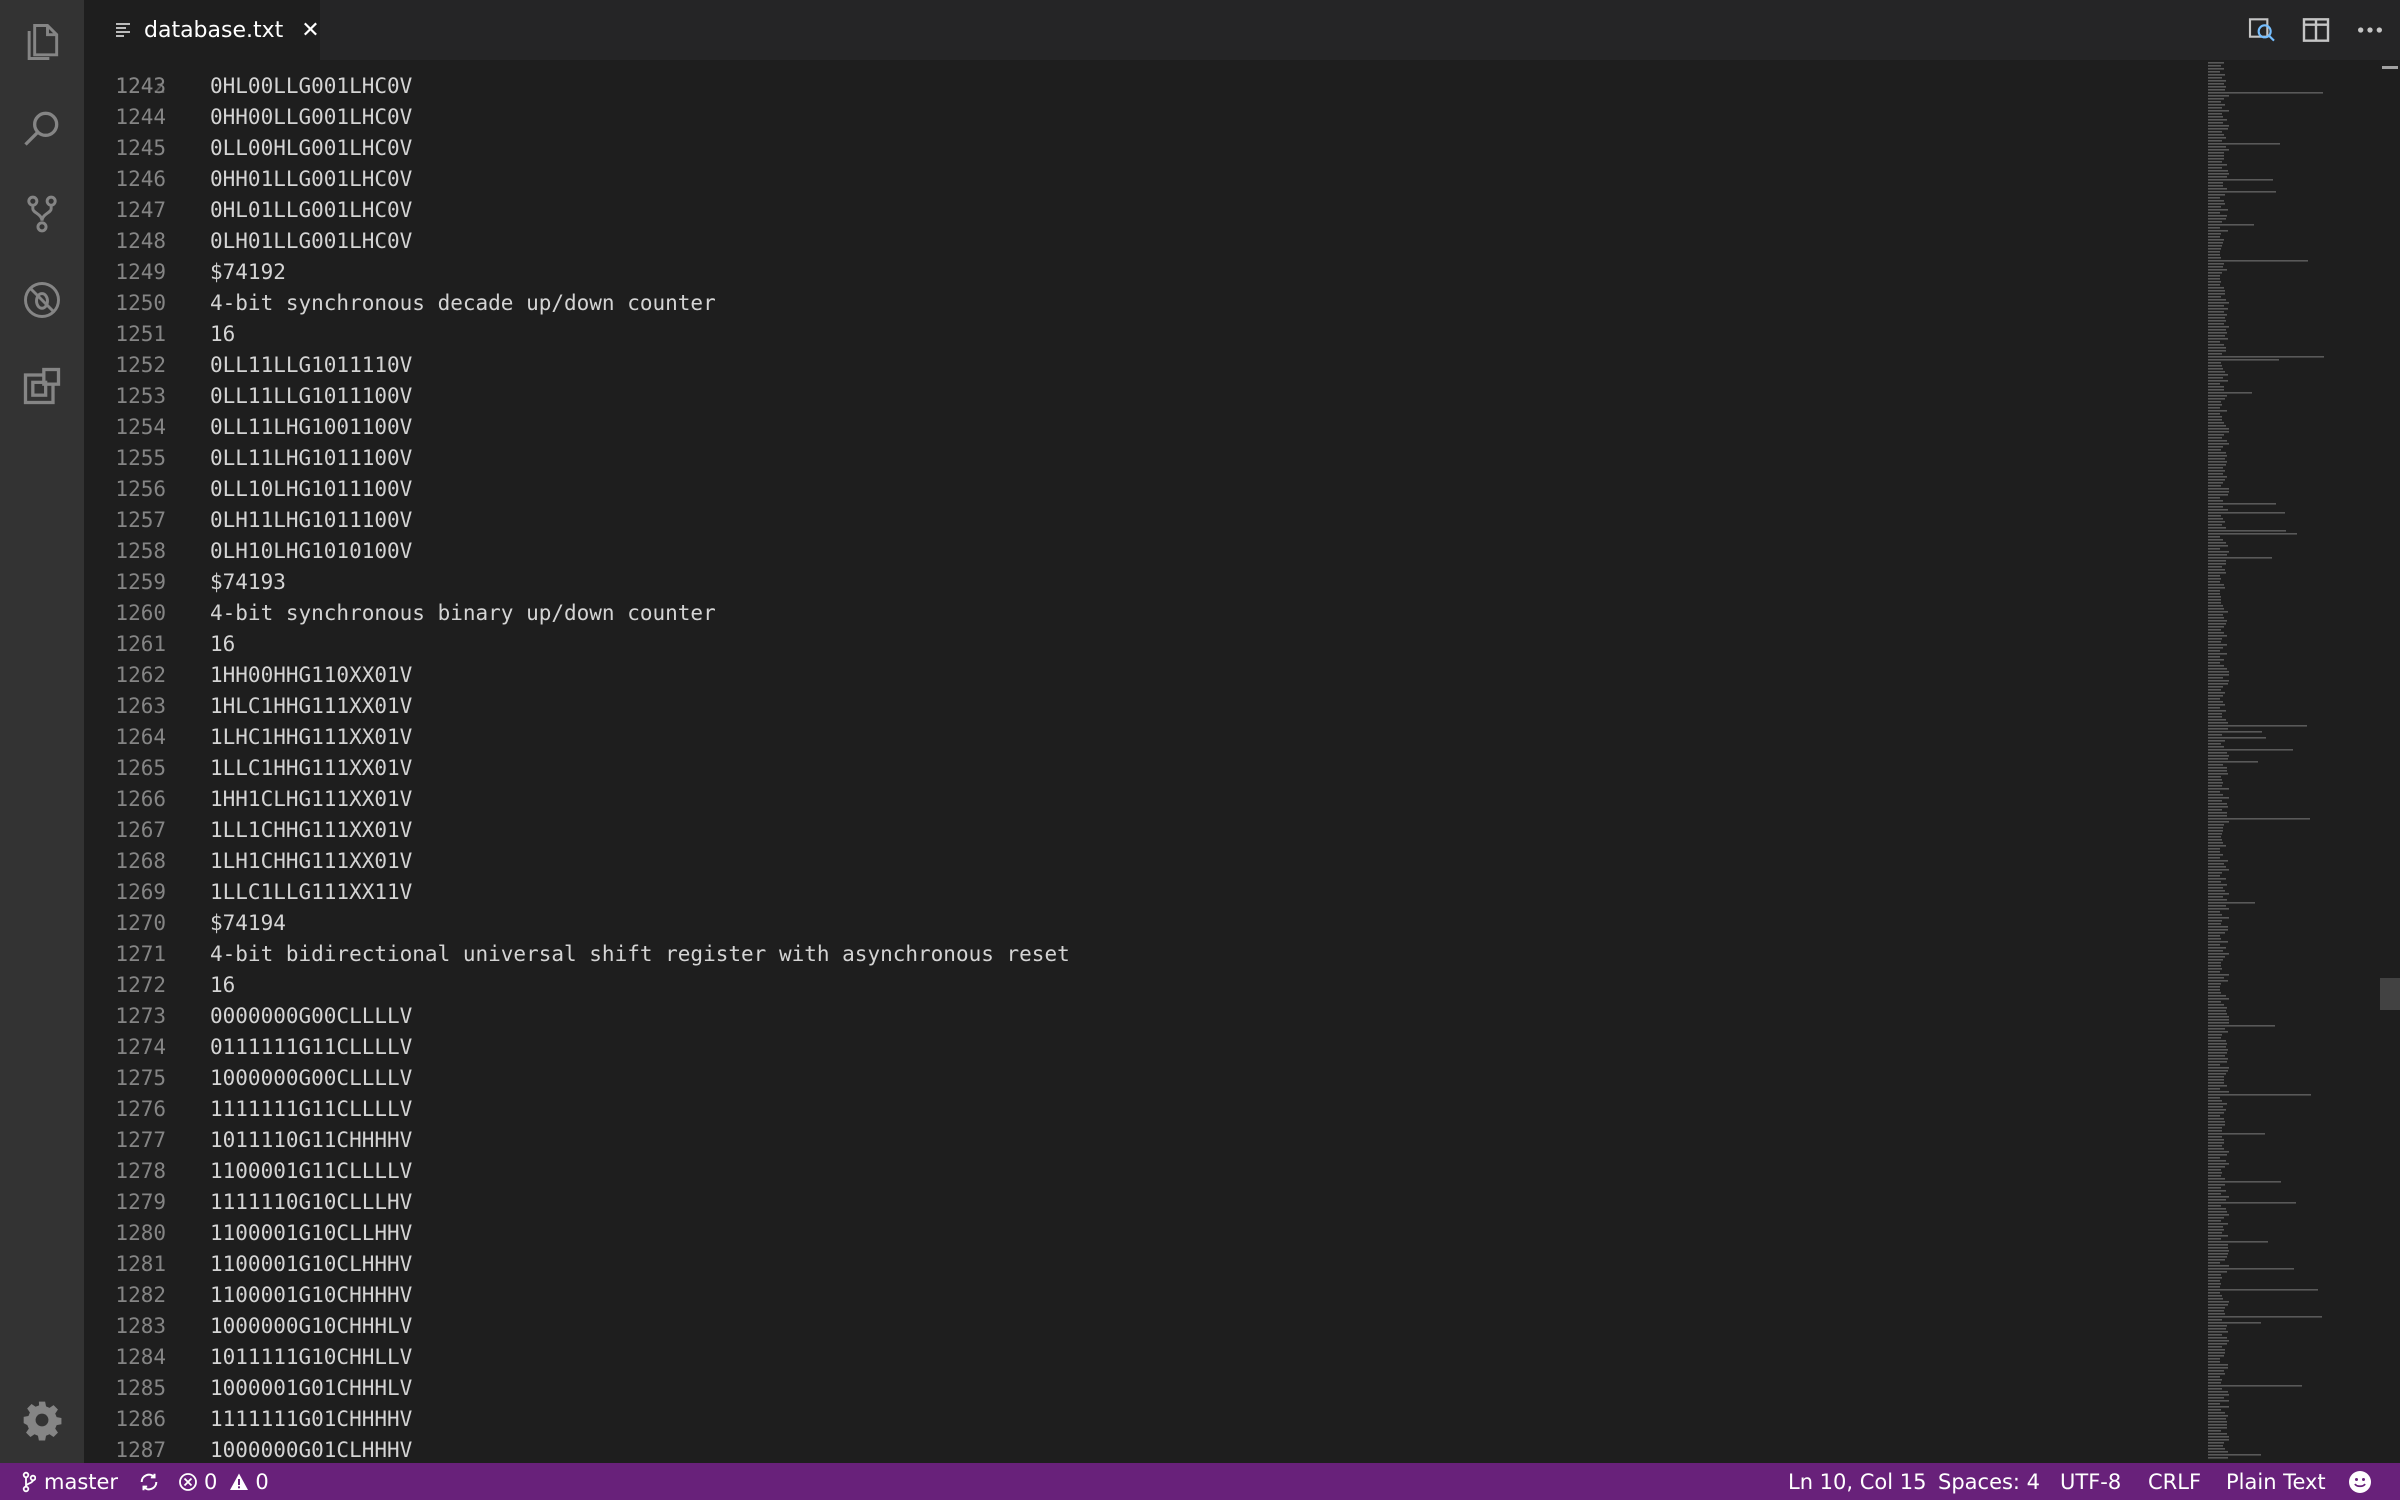  I want to click on vertical-scrollbar, so click(2390, 761).